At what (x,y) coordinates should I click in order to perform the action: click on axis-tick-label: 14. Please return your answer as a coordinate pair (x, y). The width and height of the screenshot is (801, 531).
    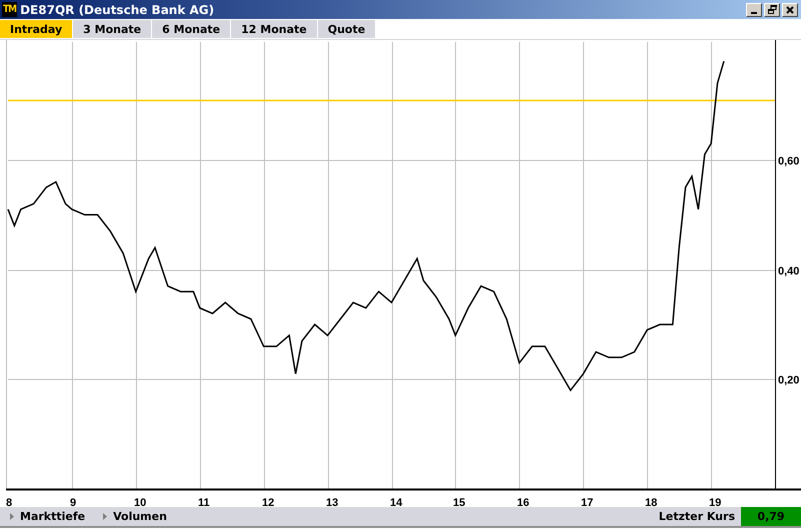
    Looking at the image, I should click on (396, 502).